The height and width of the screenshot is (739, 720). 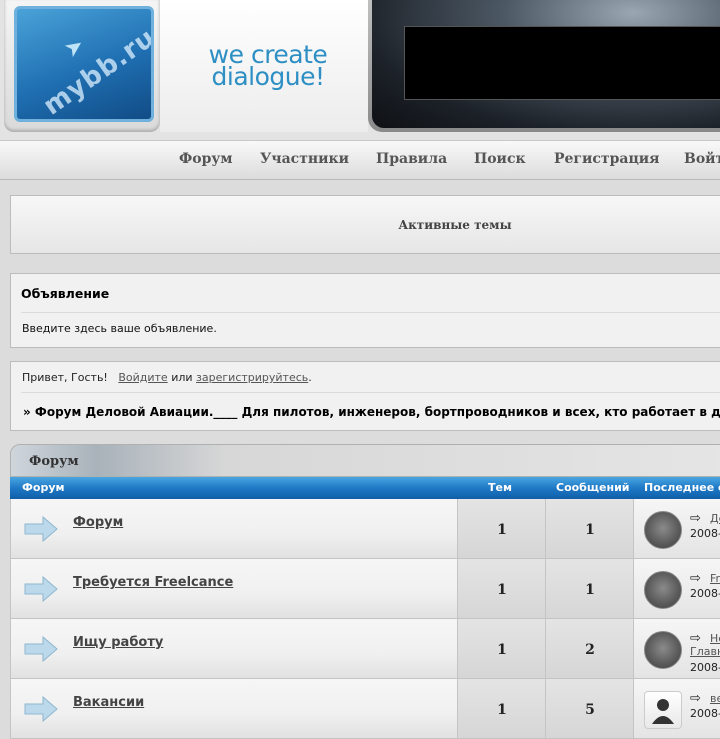 I want to click on nav-forum: Форум, so click(x=206, y=159).